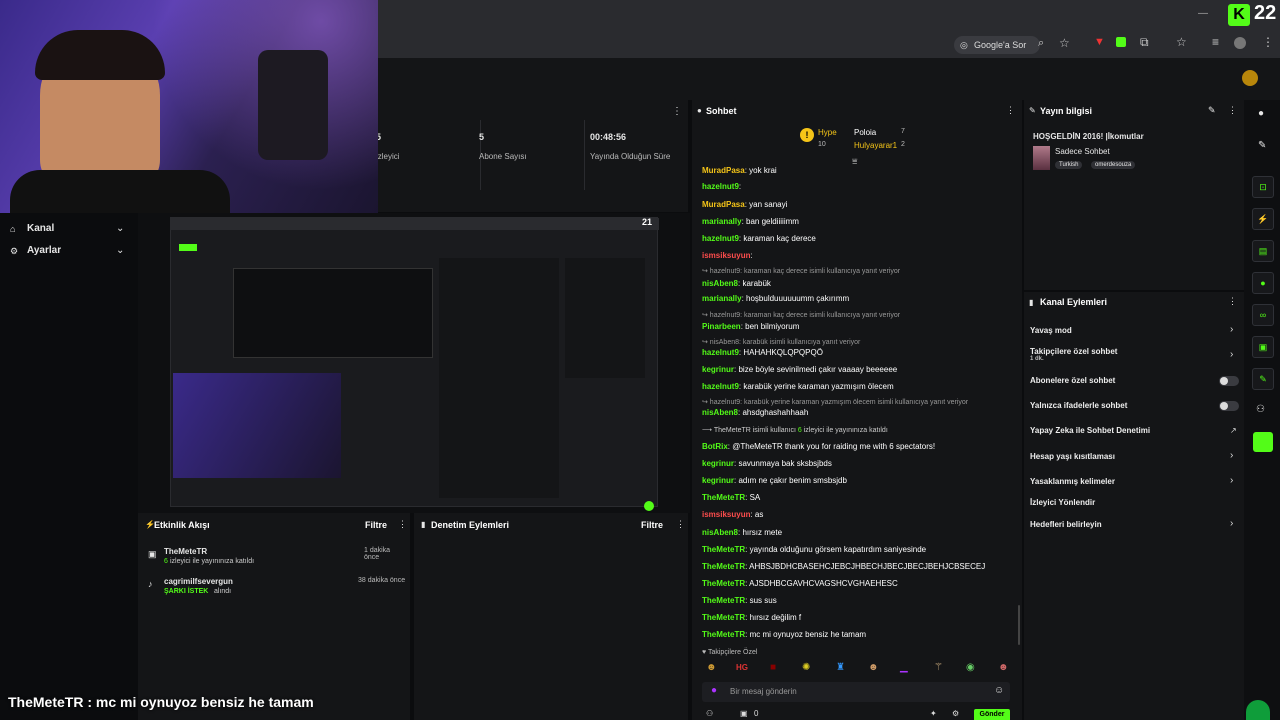 The image size is (1280, 720). What do you see at coordinates (873, 667) in the screenshot?
I see `emote-icon: ☻` at bounding box center [873, 667].